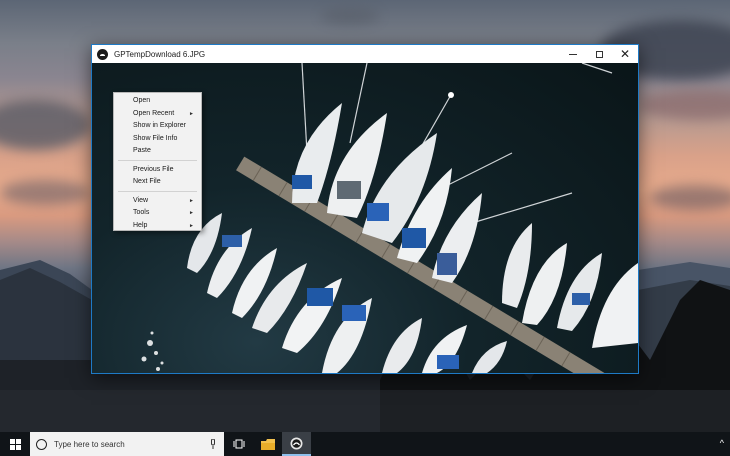  What do you see at coordinates (160, 54) in the screenshot?
I see `window-title: GPTempDownload 6.JPG` at bounding box center [160, 54].